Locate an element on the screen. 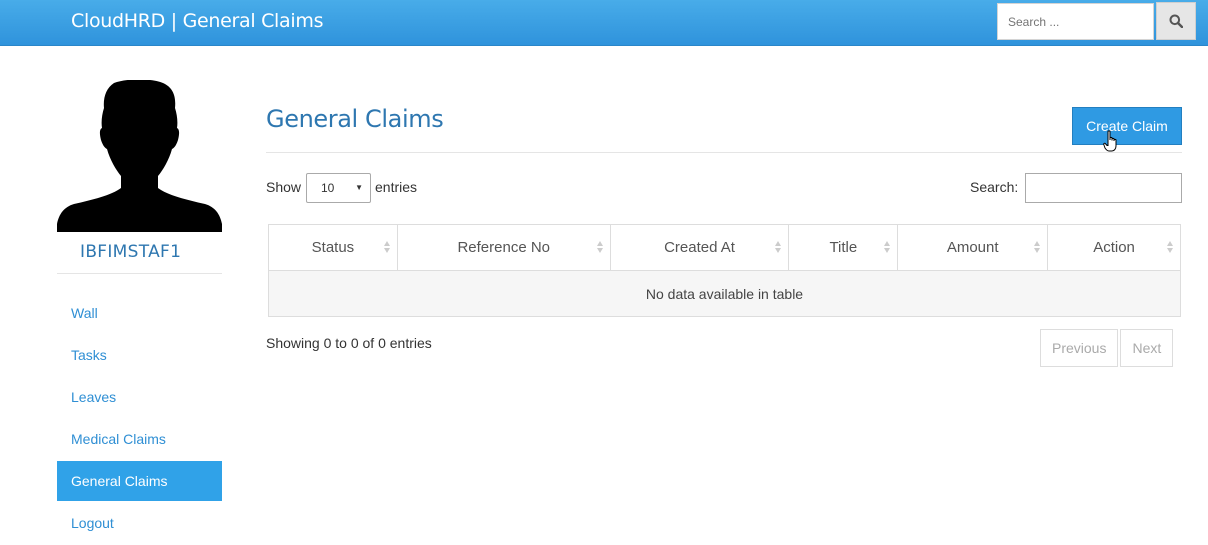 Image resolution: width=1208 pixels, height=545 pixels. header-search-button is located at coordinates (1176, 21).